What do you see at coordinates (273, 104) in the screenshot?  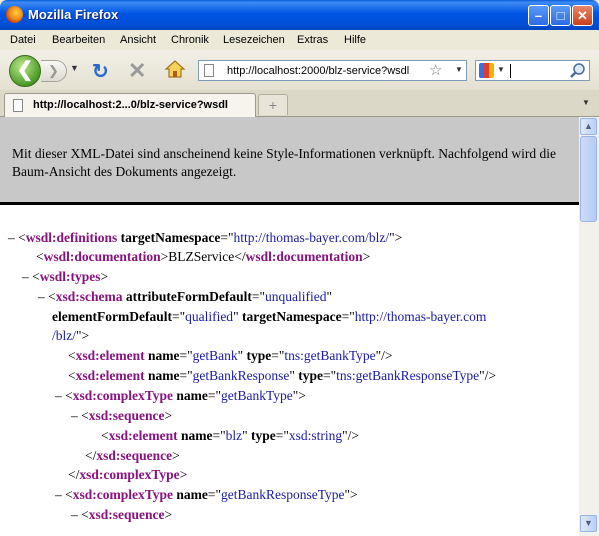 I see `new-tab-button: +` at bounding box center [273, 104].